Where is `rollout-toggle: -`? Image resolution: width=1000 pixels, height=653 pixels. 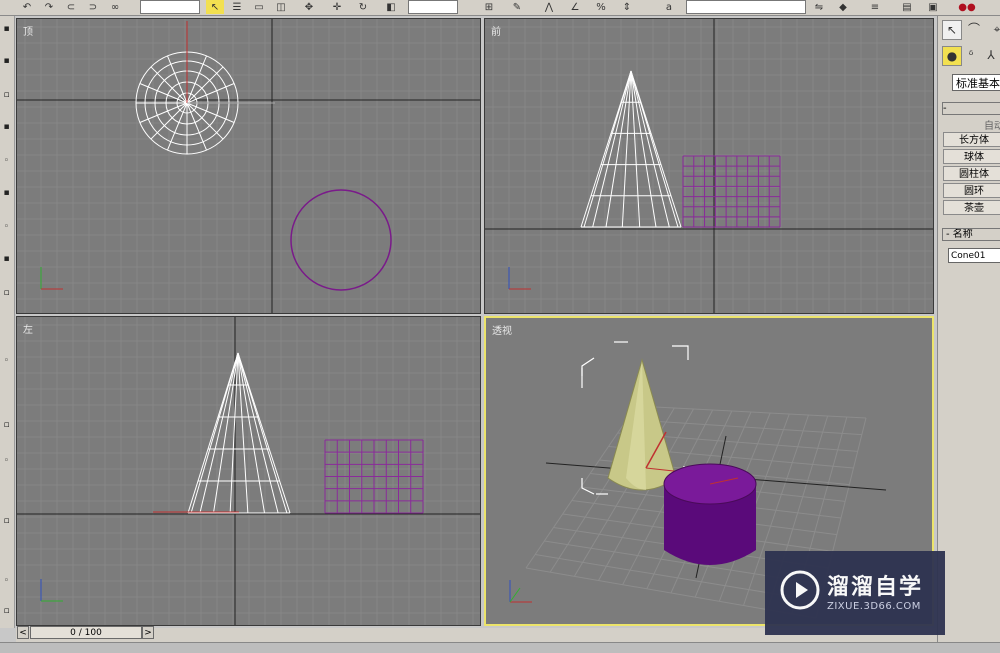
rollout-toggle: - is located at coordinates (945, 108).